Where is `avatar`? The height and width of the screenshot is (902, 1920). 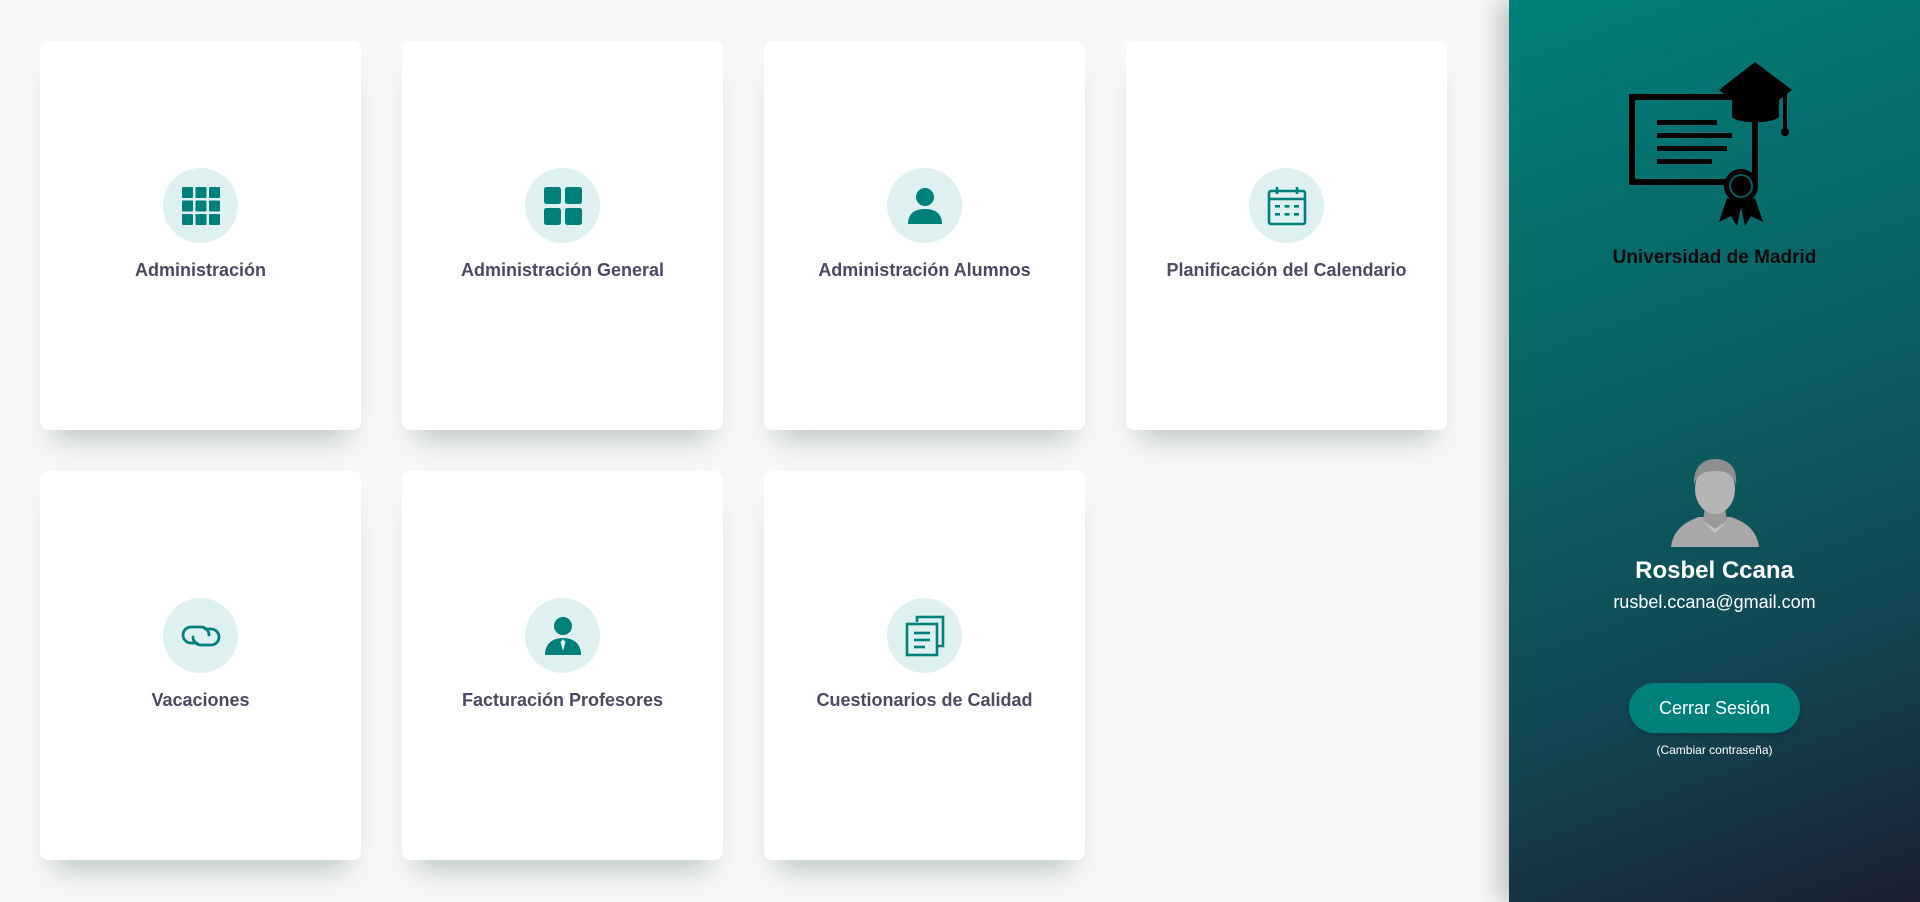
avatar is located at coordinates (1715, 501).